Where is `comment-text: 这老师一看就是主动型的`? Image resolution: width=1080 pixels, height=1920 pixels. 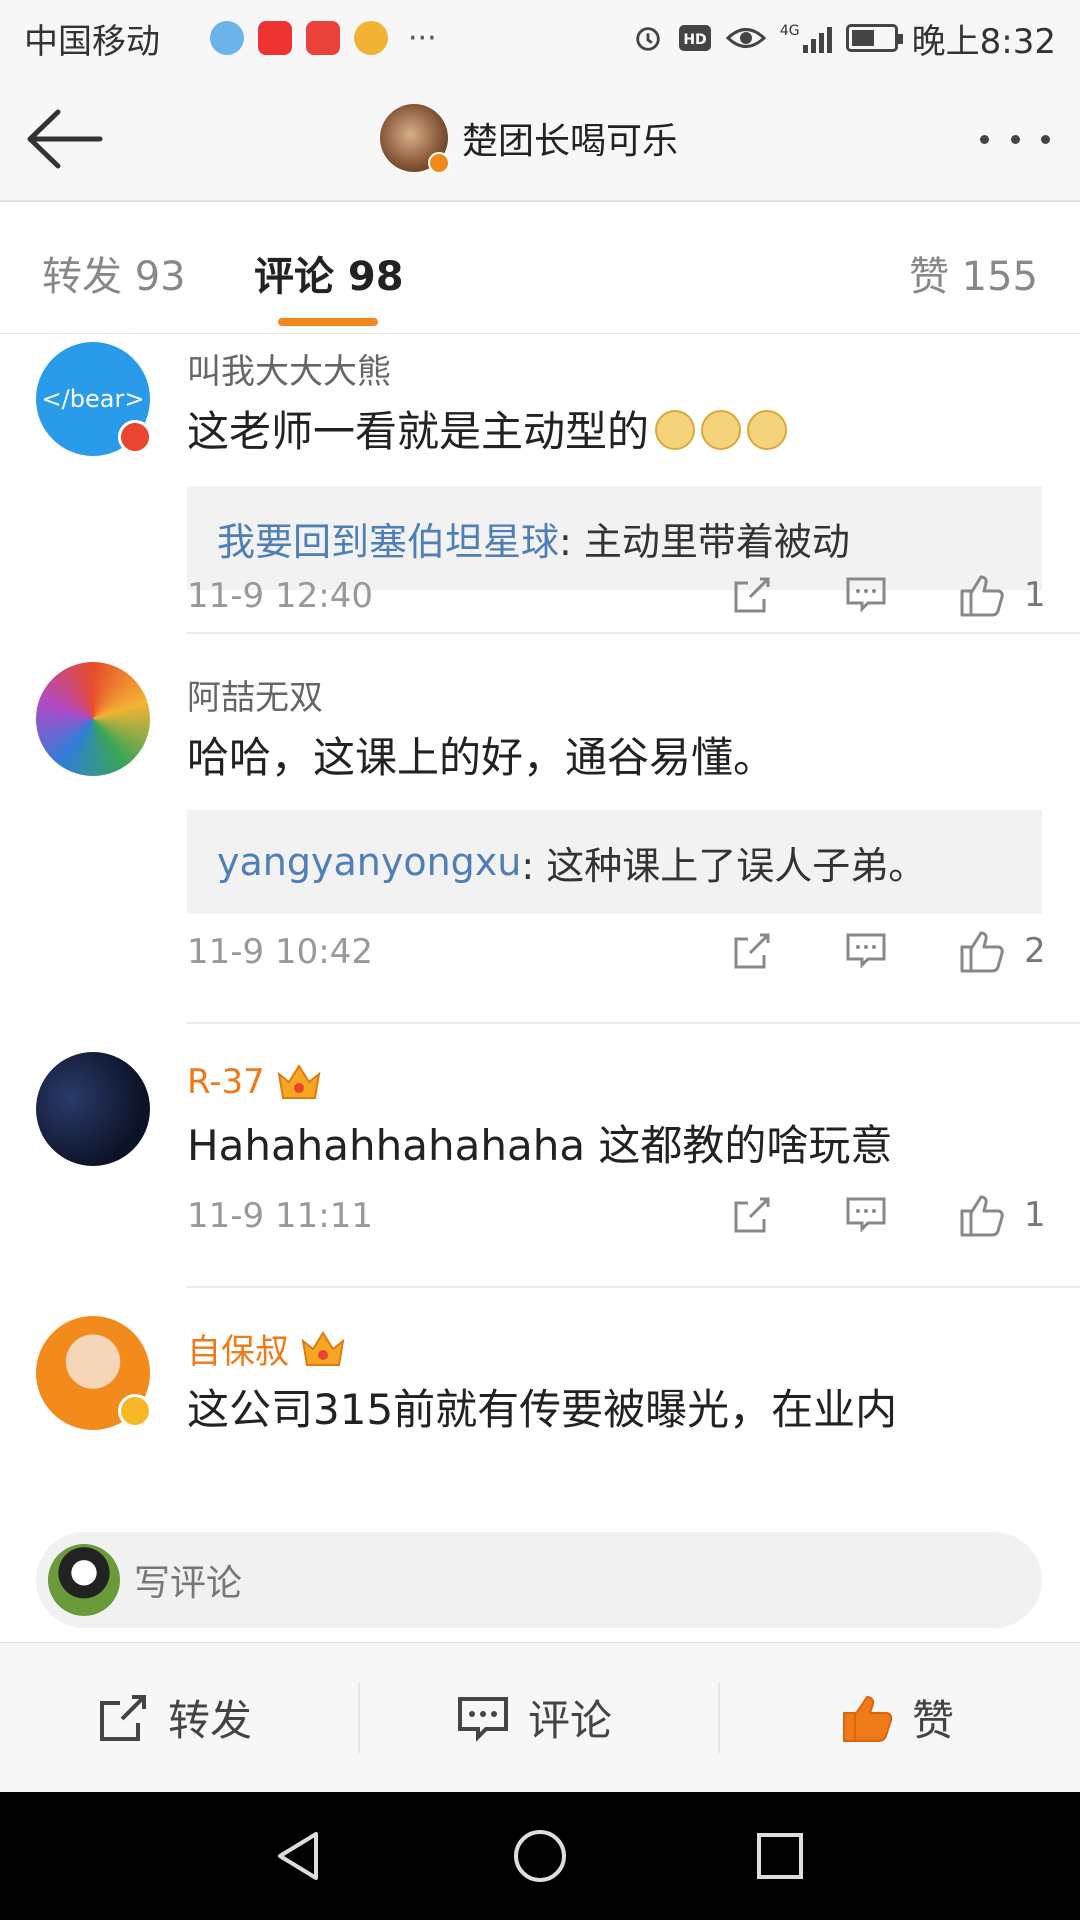
comment-text: 这老师一看就是主动型的 is located at coordinates (487, 428).